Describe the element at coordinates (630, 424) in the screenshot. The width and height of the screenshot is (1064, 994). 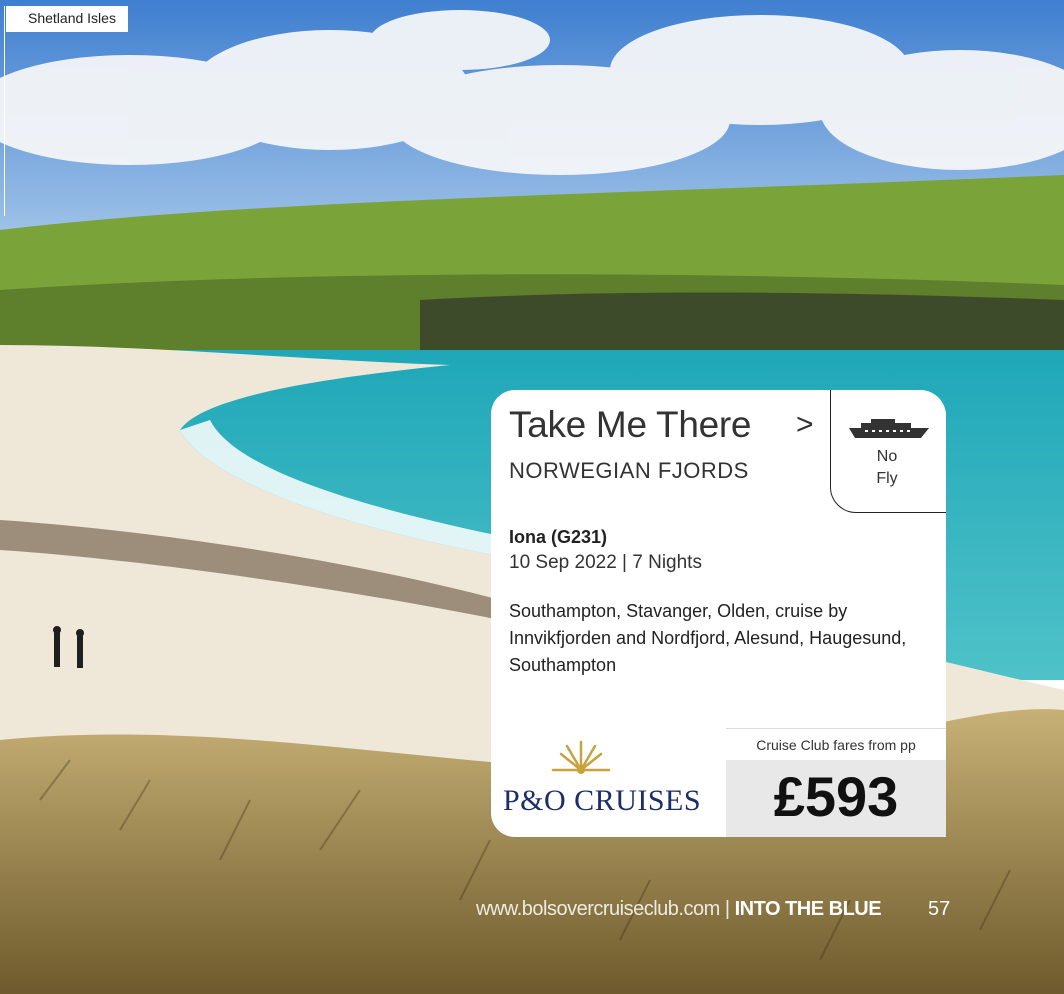
I see `card-title: Take Me There` at that location.